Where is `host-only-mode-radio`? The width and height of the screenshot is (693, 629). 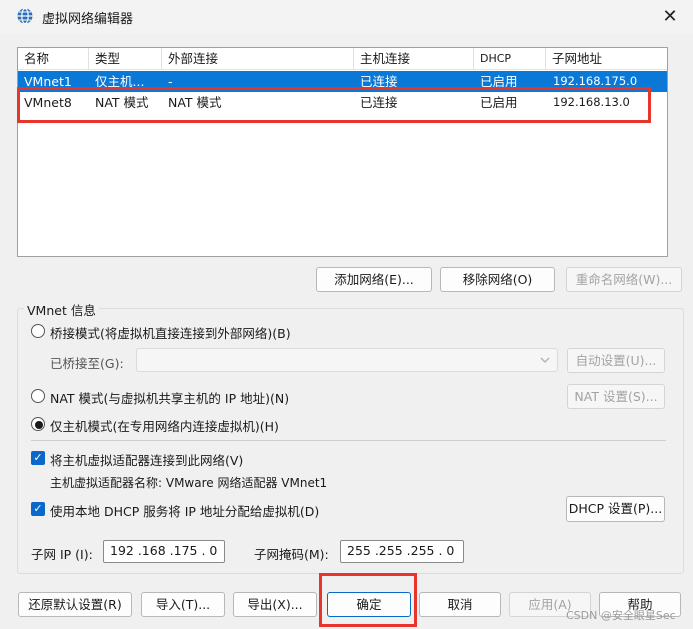 host-only-mode-radio is located at coordinates (38, 424).